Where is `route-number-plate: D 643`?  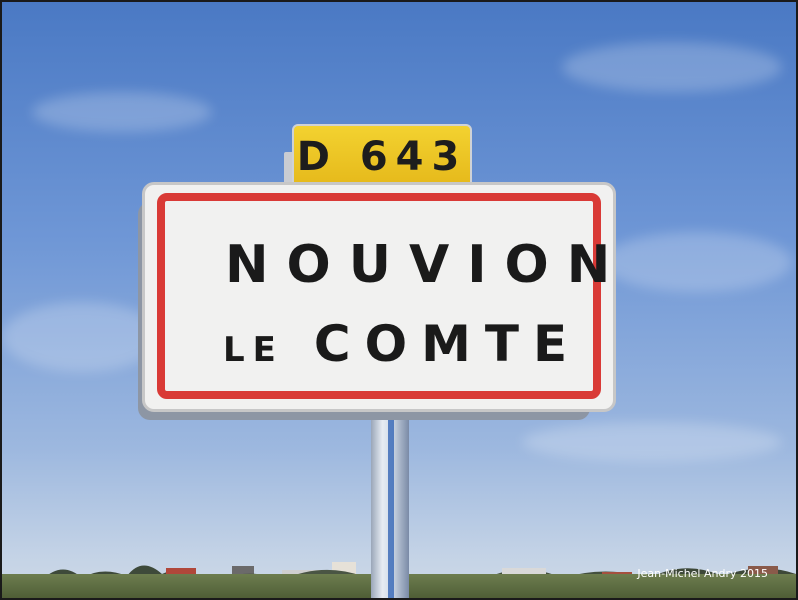 route-number-plate: D 643 is located at coordinates (382, 157).